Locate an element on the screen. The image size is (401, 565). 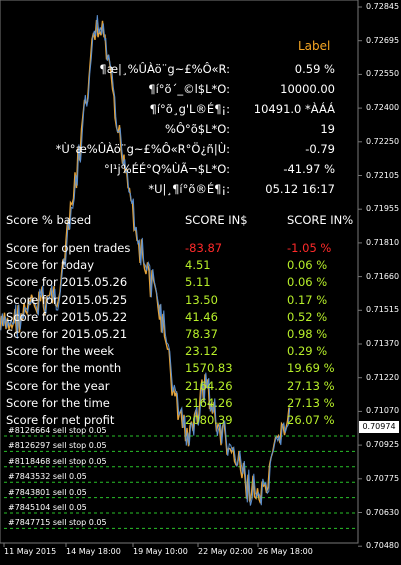
date-tick-label: 19 May 10:00 is located at coordinates (160, 551).